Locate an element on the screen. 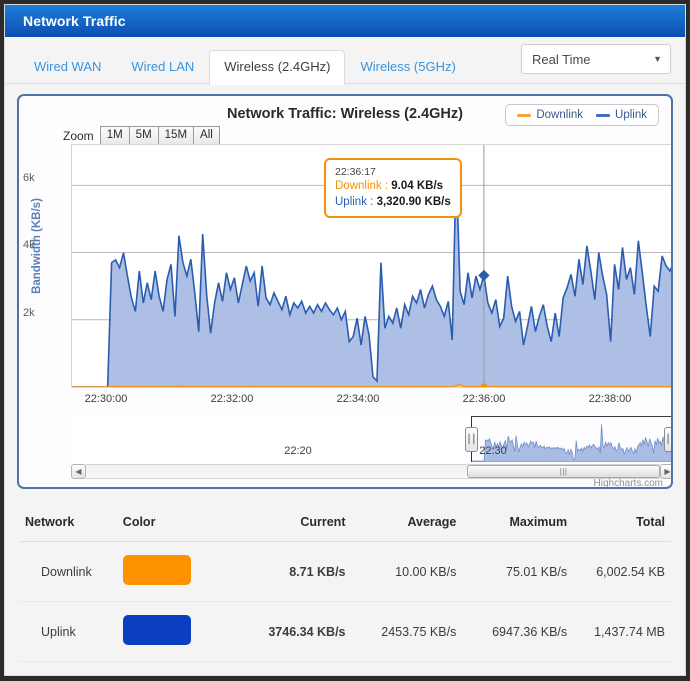 Image resolution: width=690 pixels, height=681 pixels. cell-color-downlink is located at coordinates (178, 571).